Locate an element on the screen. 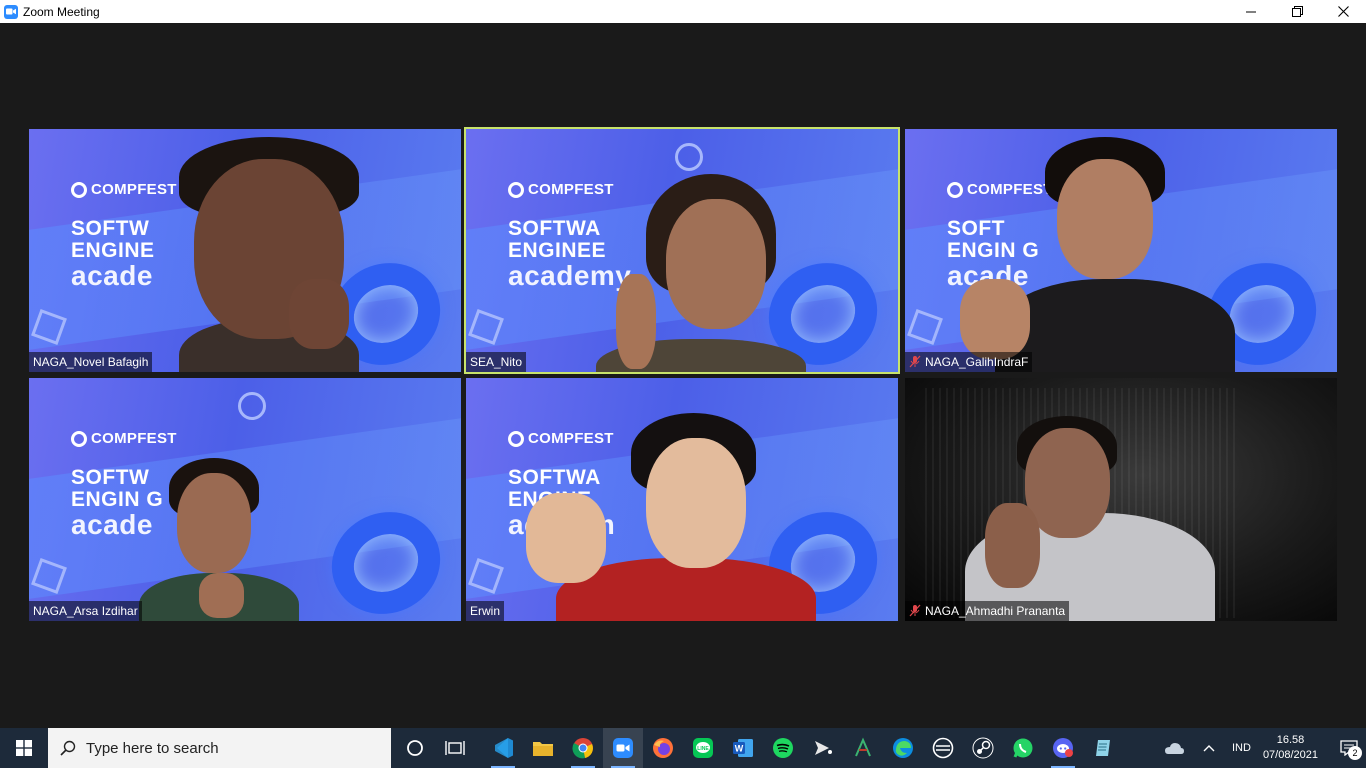 The image size is (1366, 768). steam-icon is located at coordinates (983, 748).